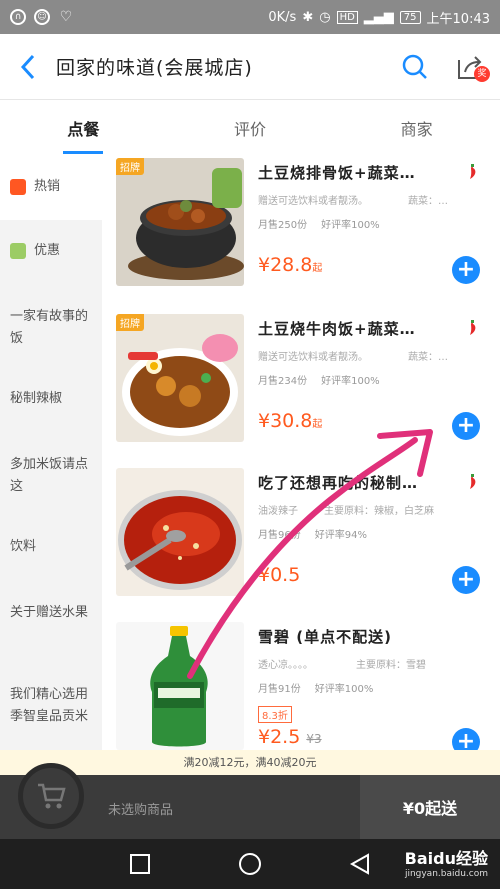  Describe the element at coordinates (51, 613) in the screenshot. I see `sidebar-item-fruit: 关于赠送水果` at that location.